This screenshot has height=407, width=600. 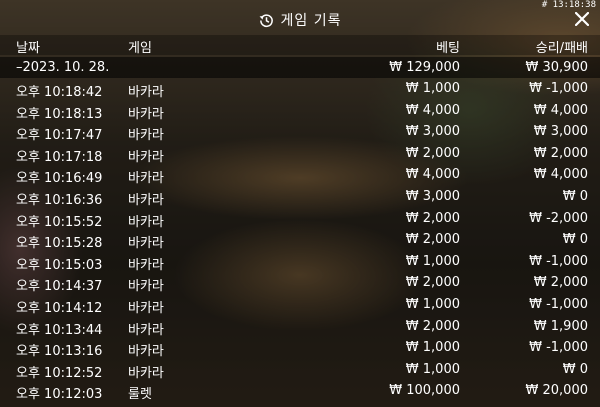 I want to click on page-title: 게임 기록, so click(x=311, y=21).